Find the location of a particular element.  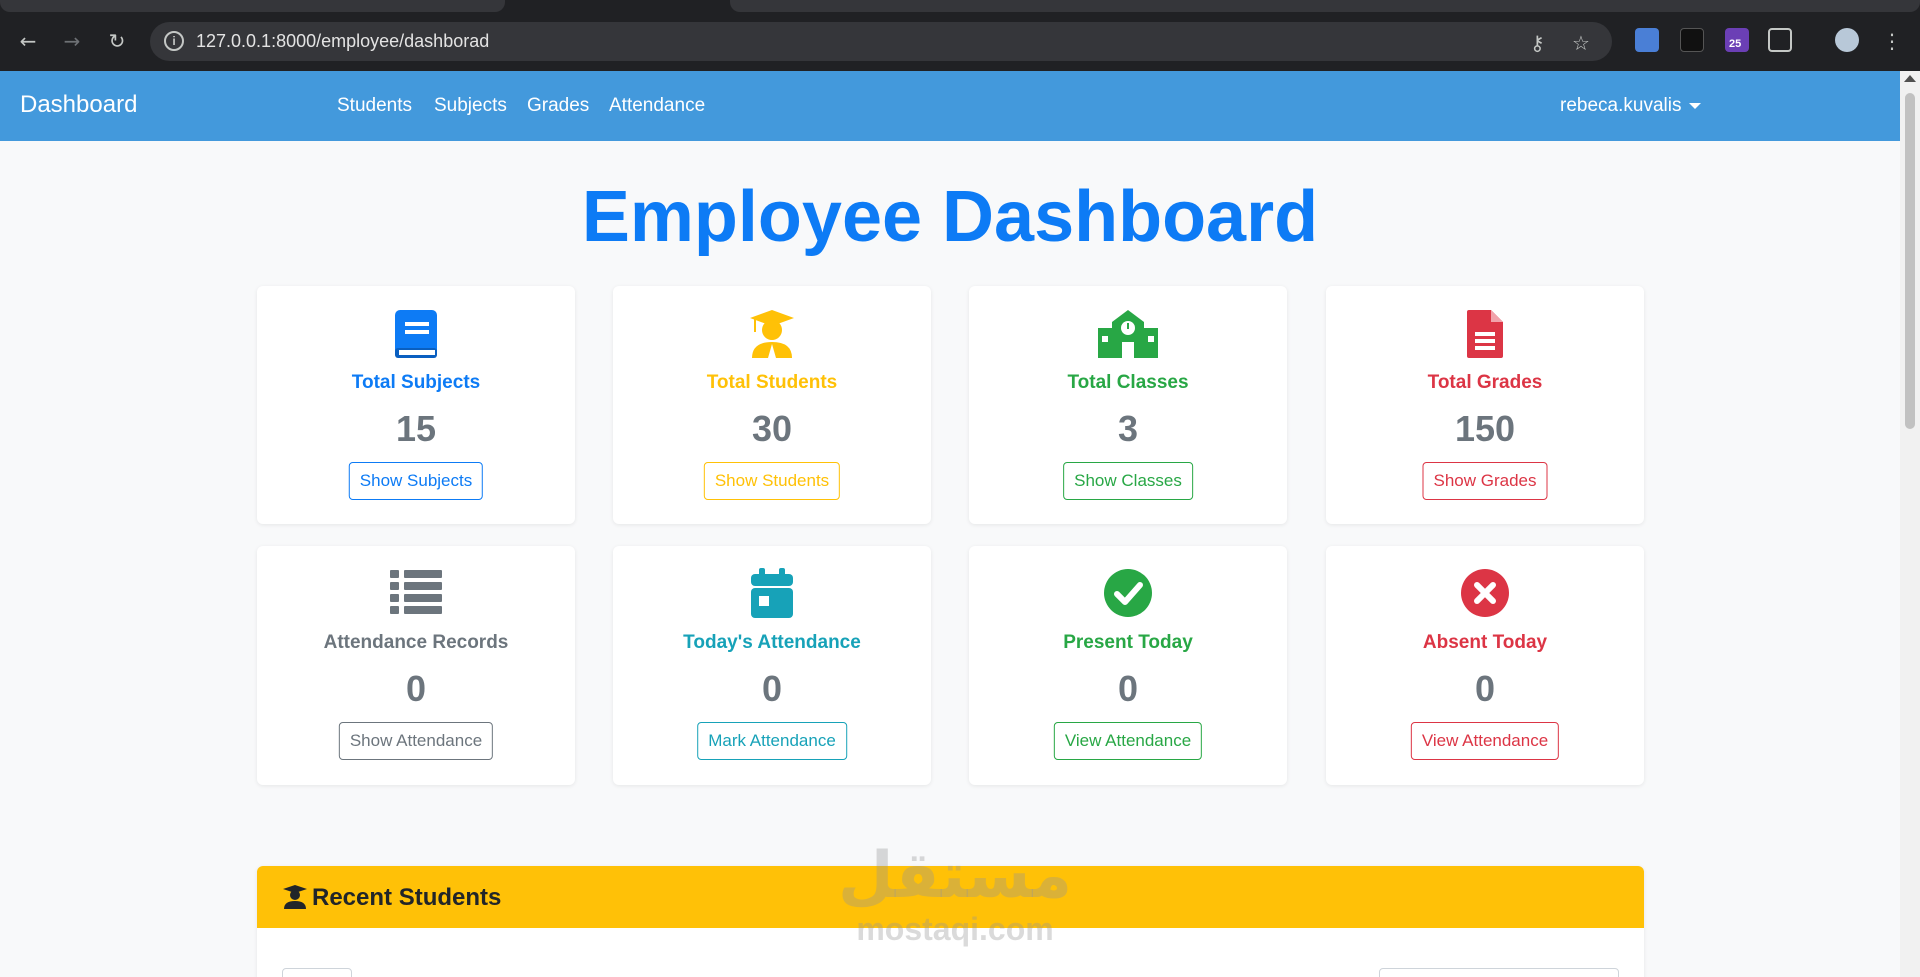

card-label: Total Classes is located at coordinates (1128, 382).